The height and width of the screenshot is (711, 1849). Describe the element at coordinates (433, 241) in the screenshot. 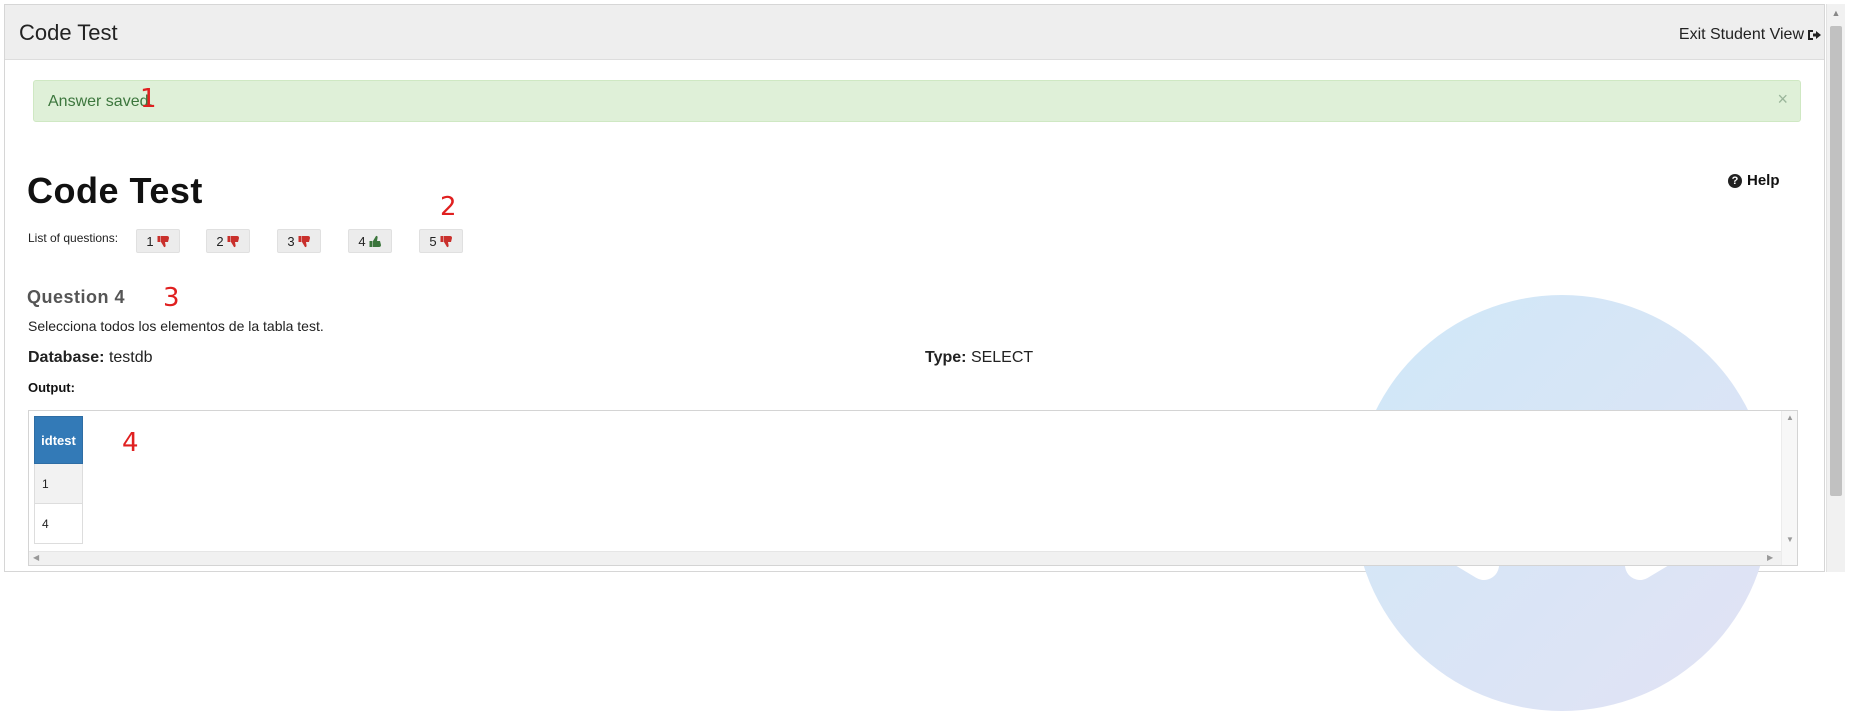

I see `question-number: 5` at that location.